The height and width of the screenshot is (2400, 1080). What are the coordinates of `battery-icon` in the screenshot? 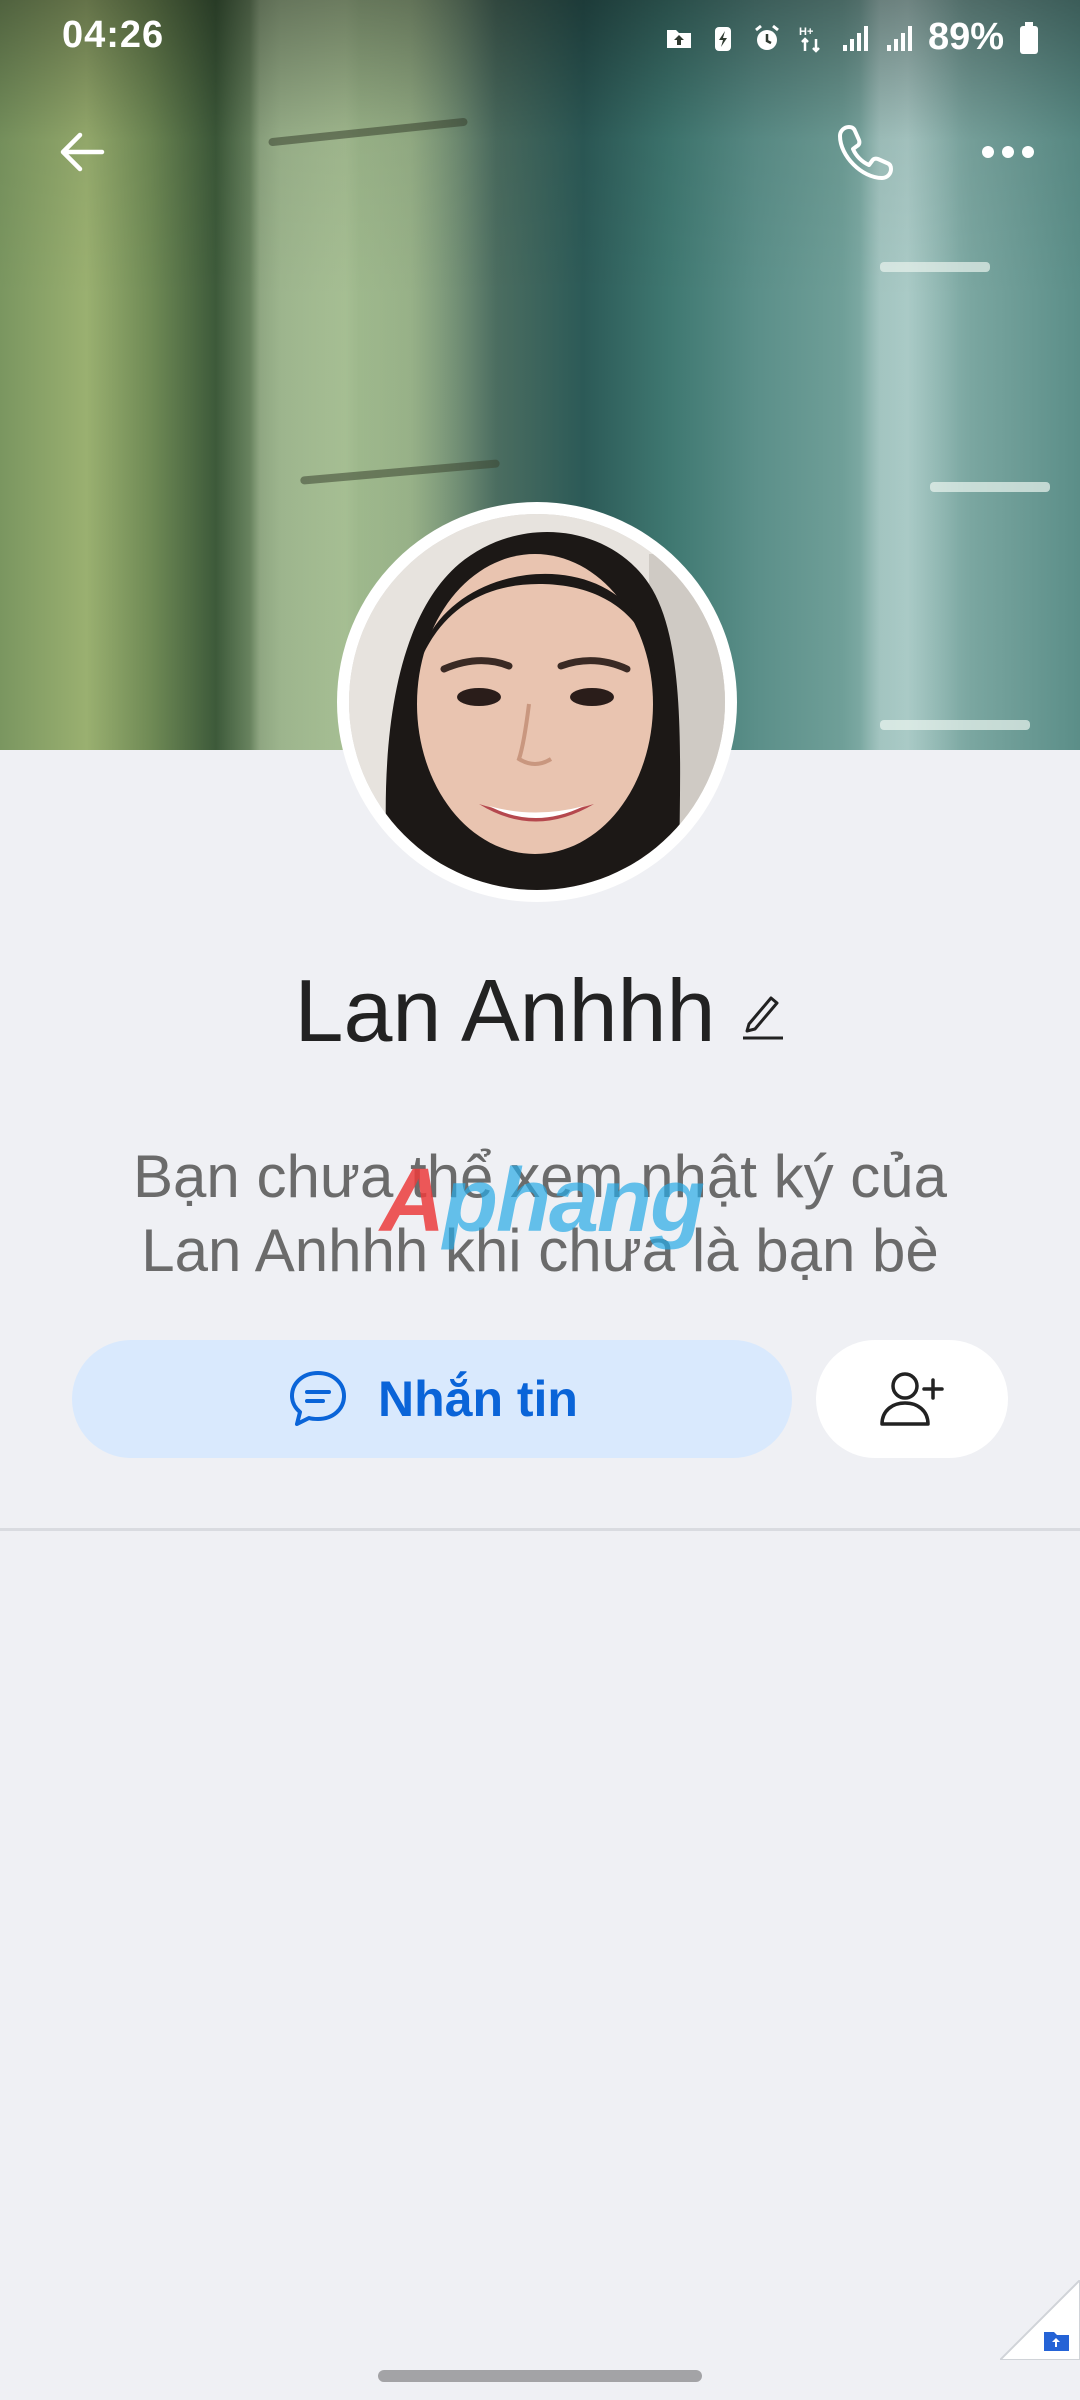 It's located at (1029, 37).